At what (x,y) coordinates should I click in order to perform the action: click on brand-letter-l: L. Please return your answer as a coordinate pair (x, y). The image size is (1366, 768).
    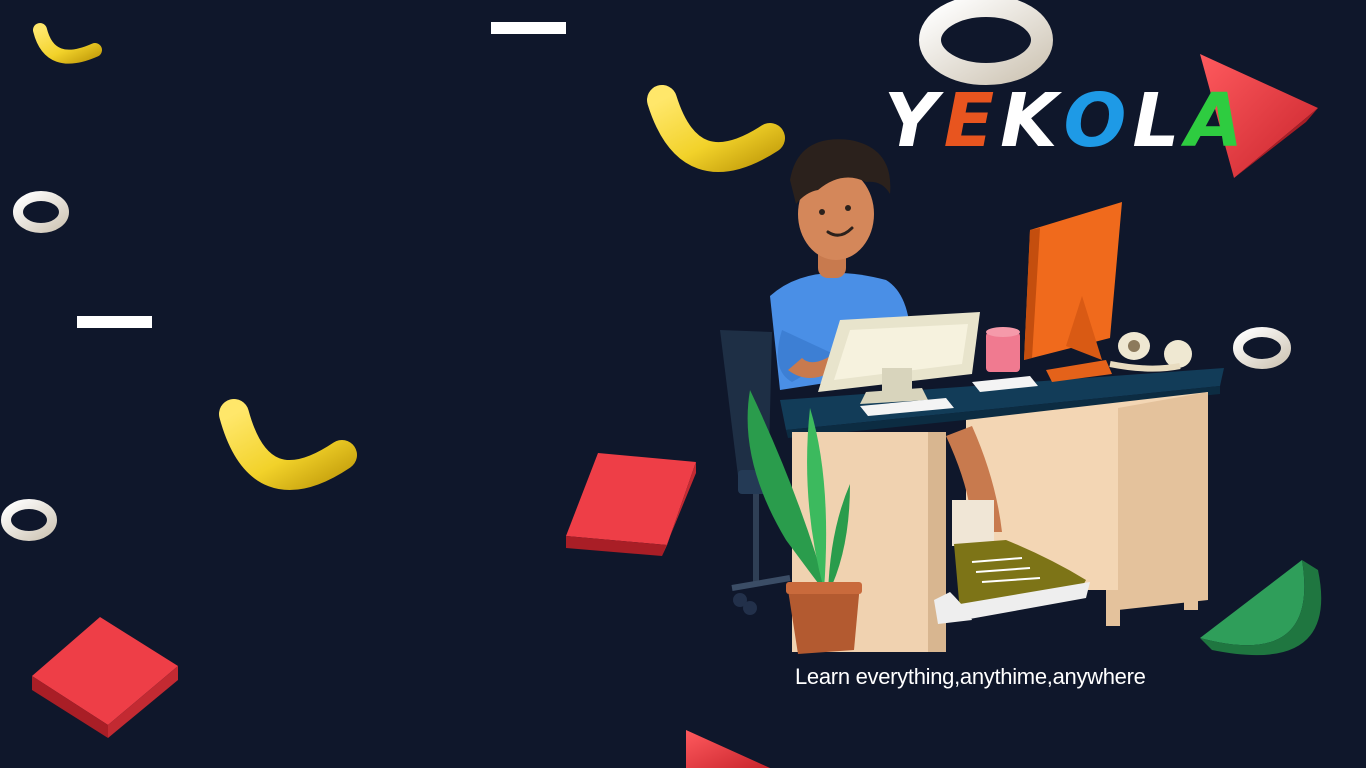
    Looking at the image, I should click on (1157, 121).